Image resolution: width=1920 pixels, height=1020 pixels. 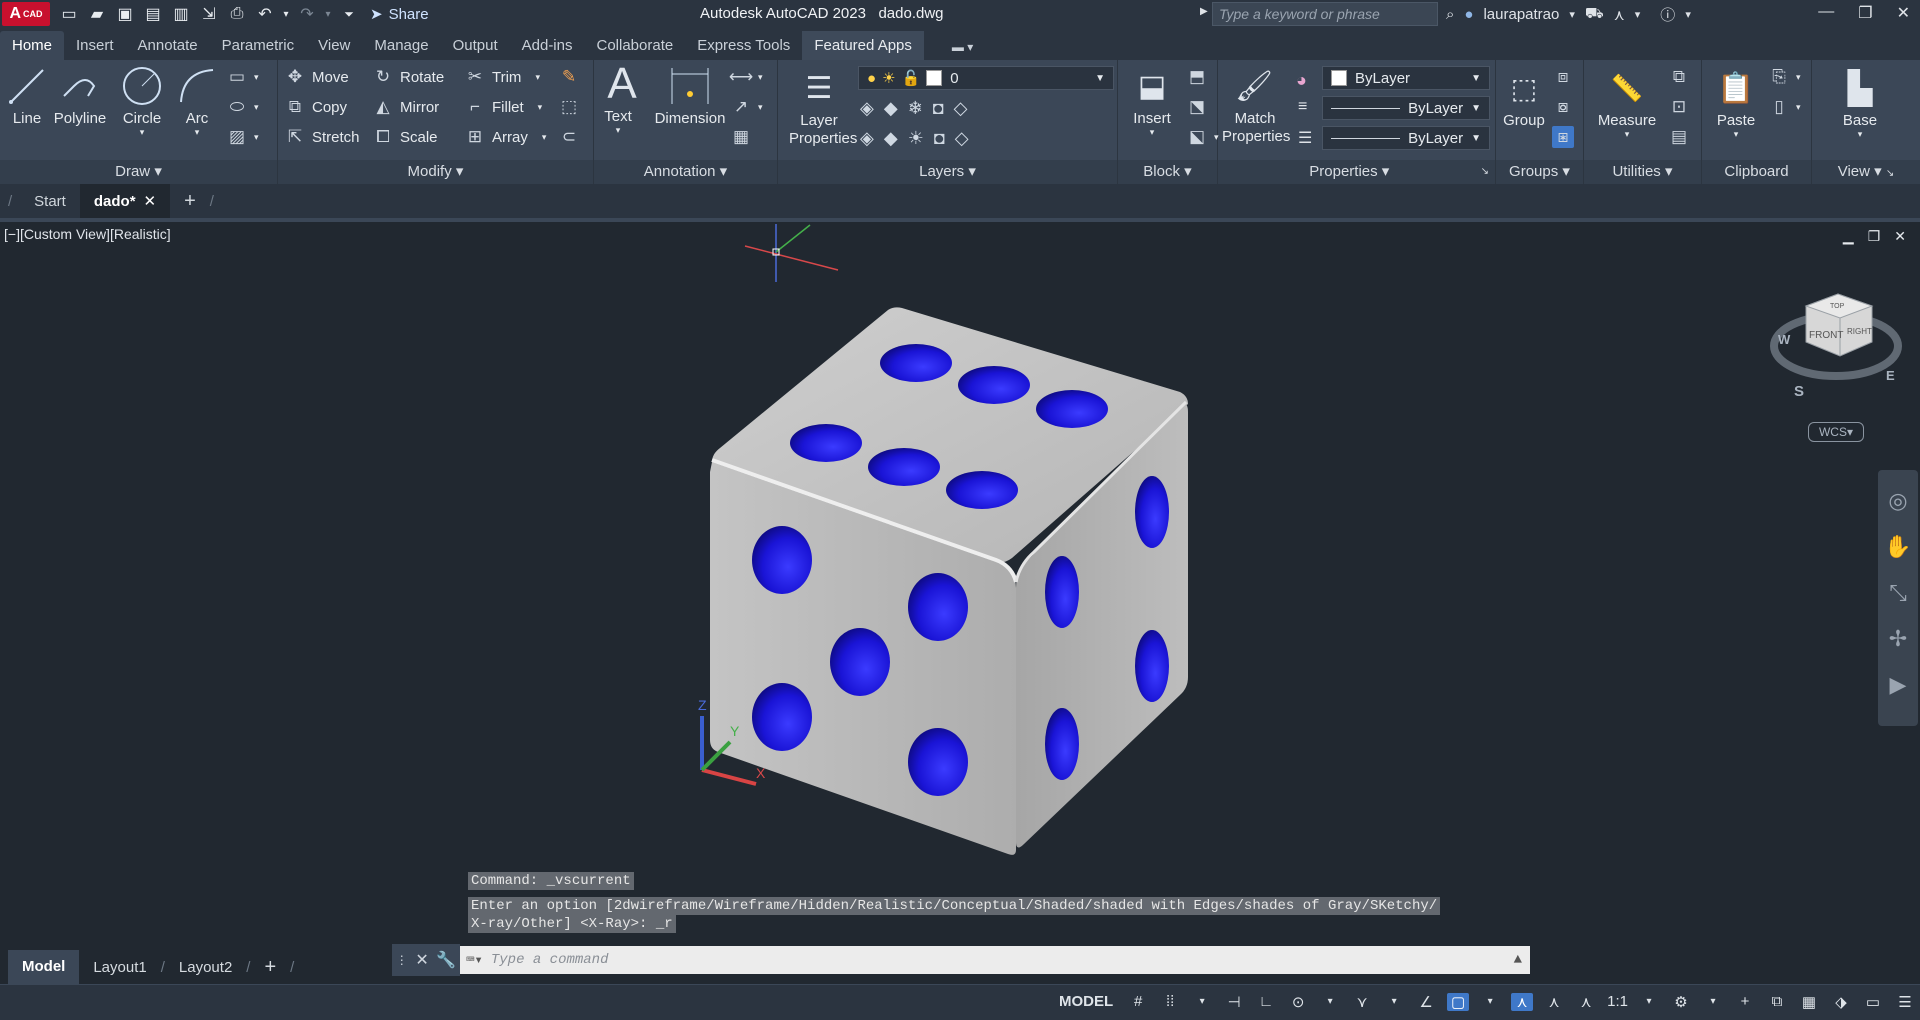 What do you see at coordinates (618, 97) in the screenshot?
I see `text-button: A Text ▾` at bounding box center [618, 97].